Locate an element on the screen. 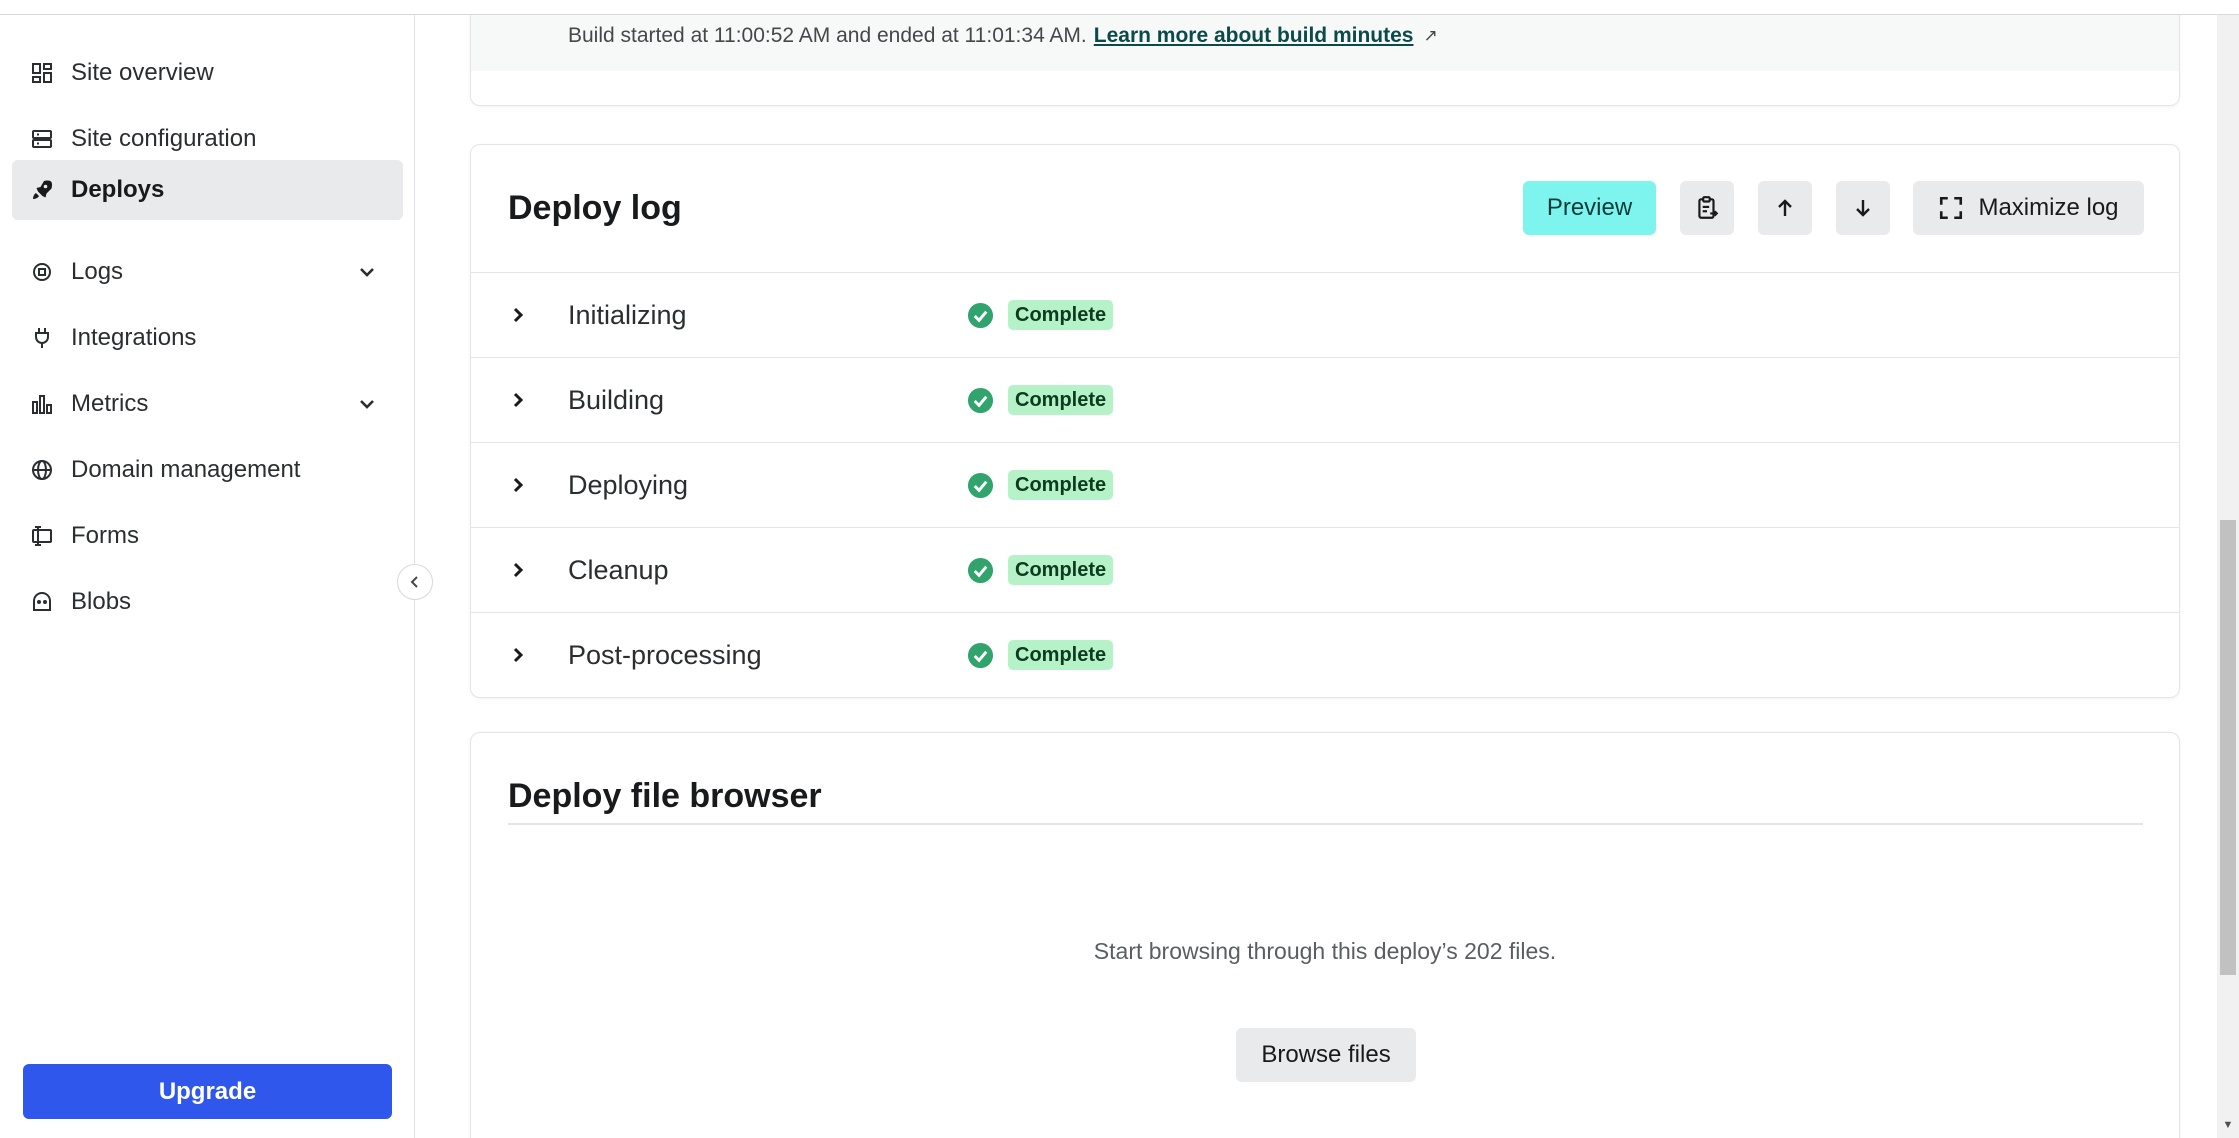 The width and height of the screenshot is (2239, 1138). grid-icon is located at coordinates (42, 73).